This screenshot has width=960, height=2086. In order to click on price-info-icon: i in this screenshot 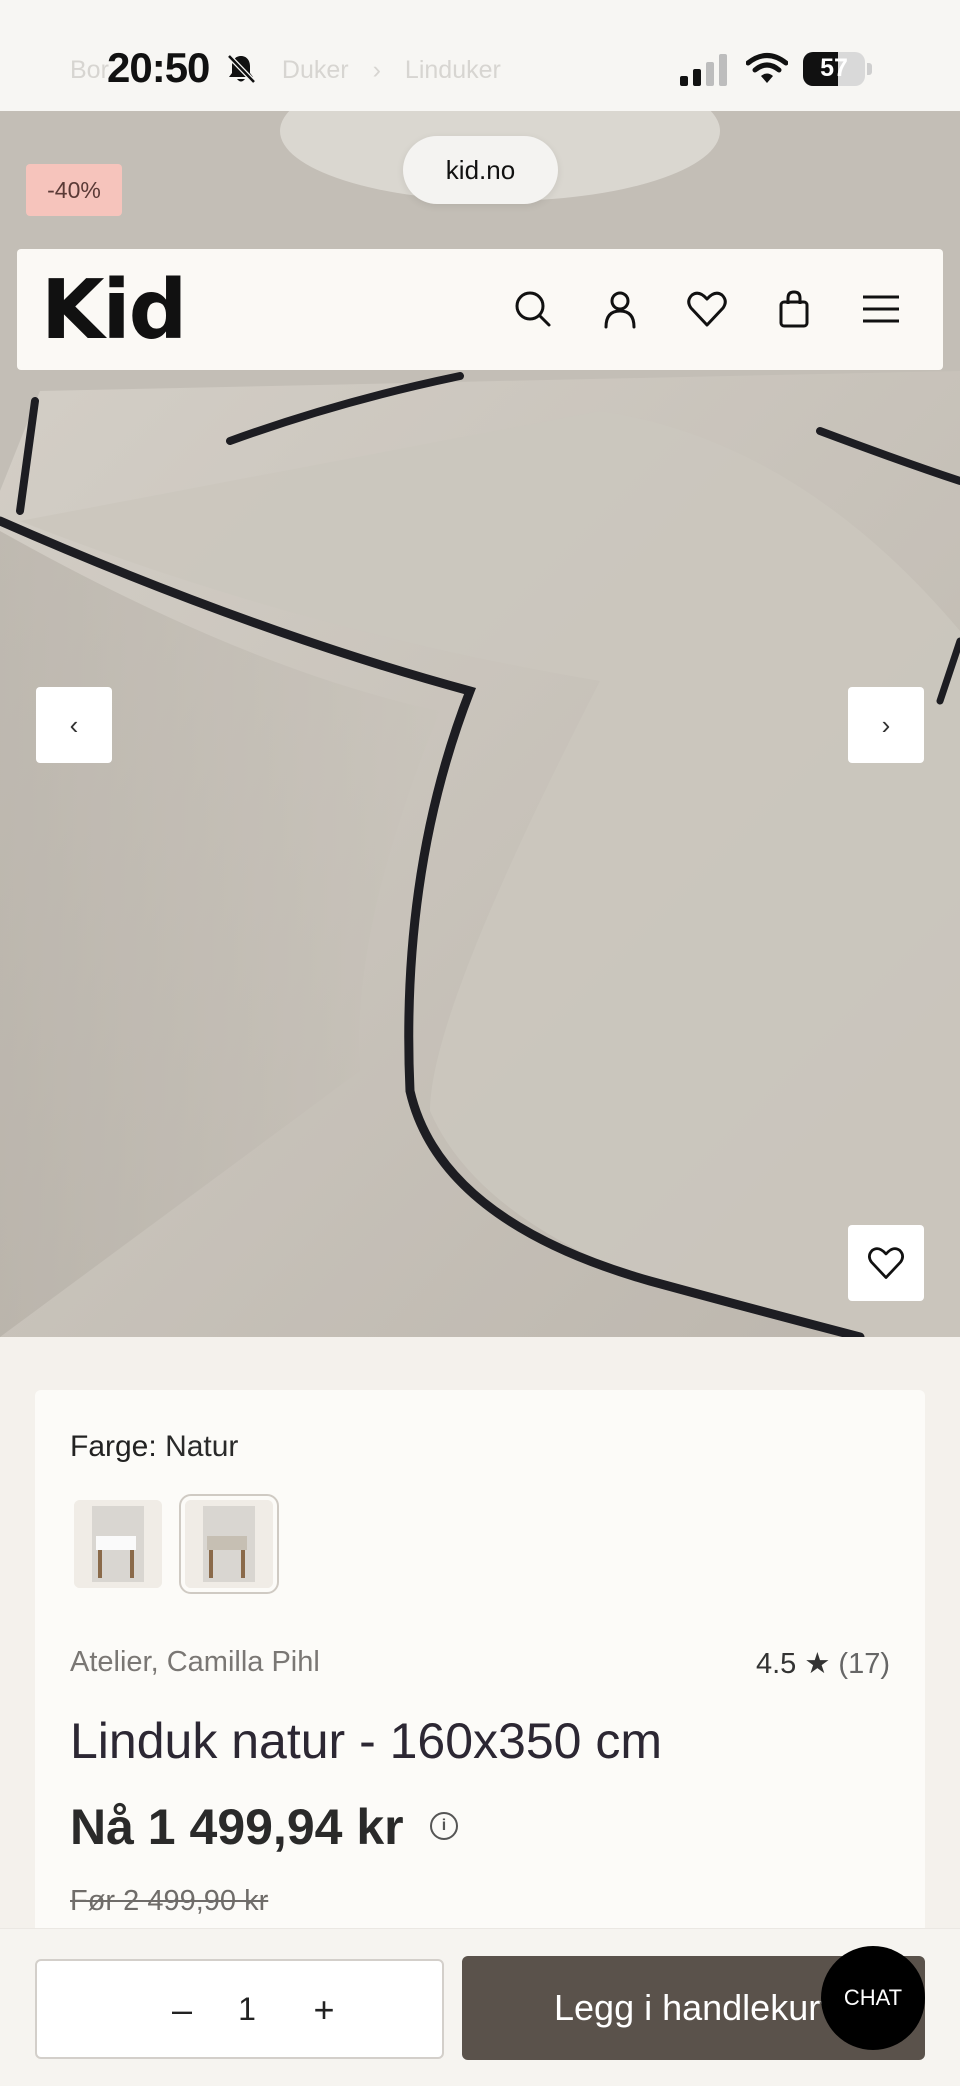, I will do `click(444, 1826)`.